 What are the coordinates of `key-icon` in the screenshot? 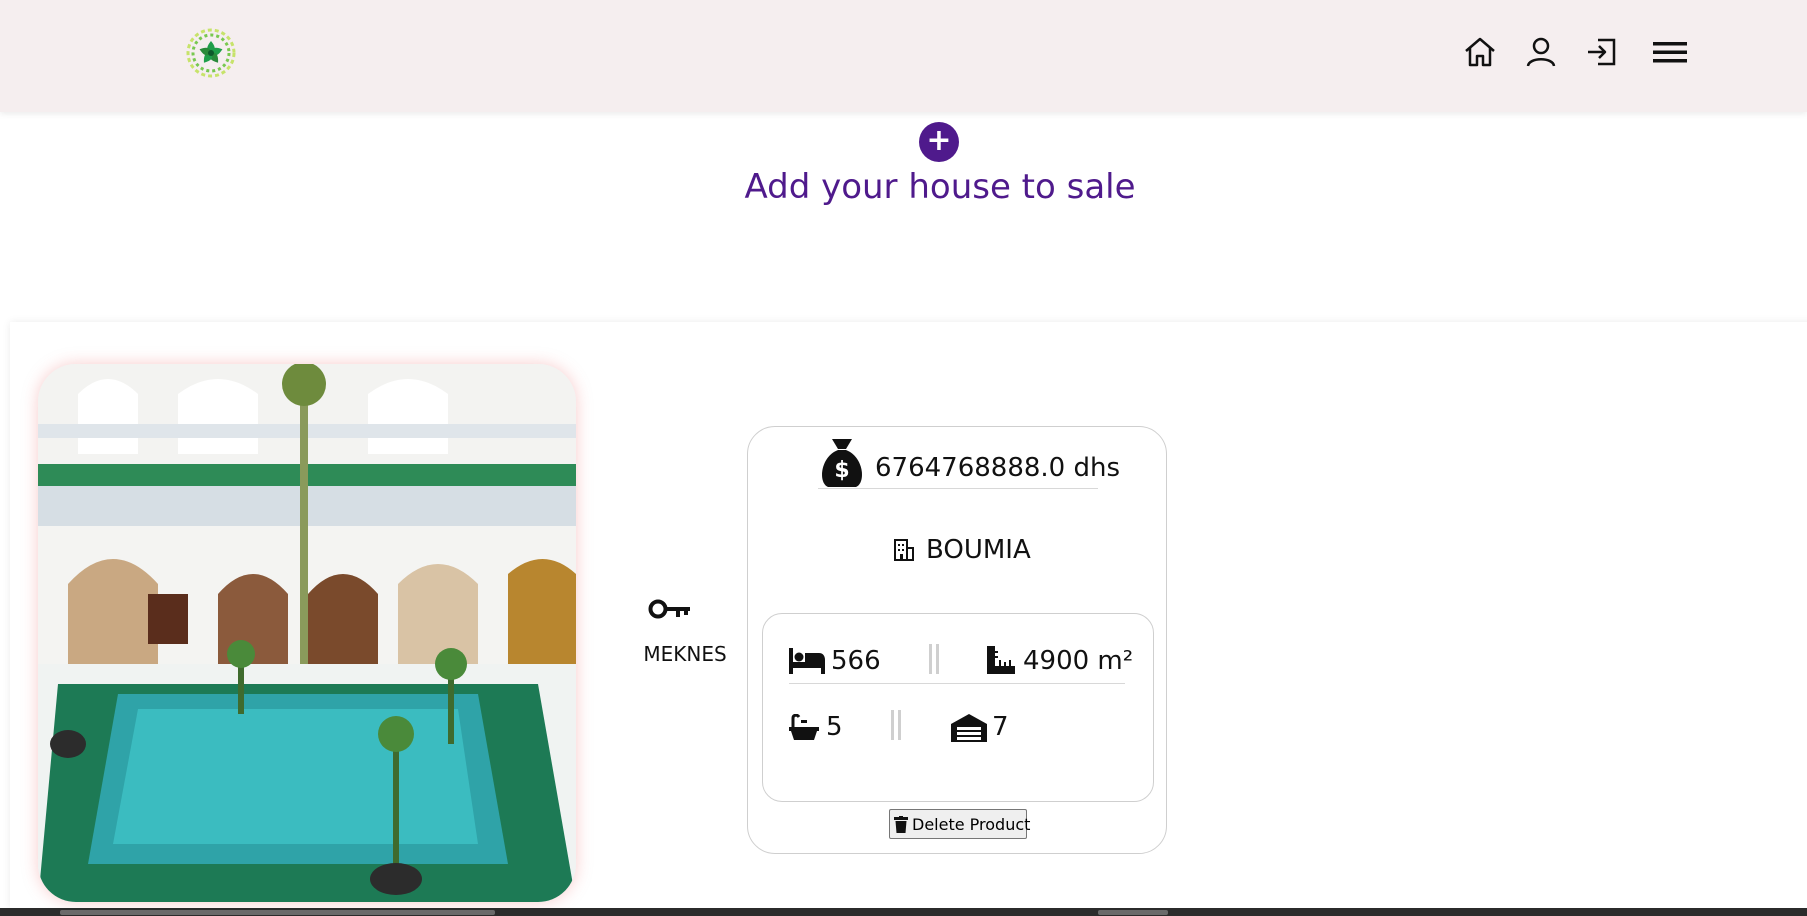 It's located at (670, 610).